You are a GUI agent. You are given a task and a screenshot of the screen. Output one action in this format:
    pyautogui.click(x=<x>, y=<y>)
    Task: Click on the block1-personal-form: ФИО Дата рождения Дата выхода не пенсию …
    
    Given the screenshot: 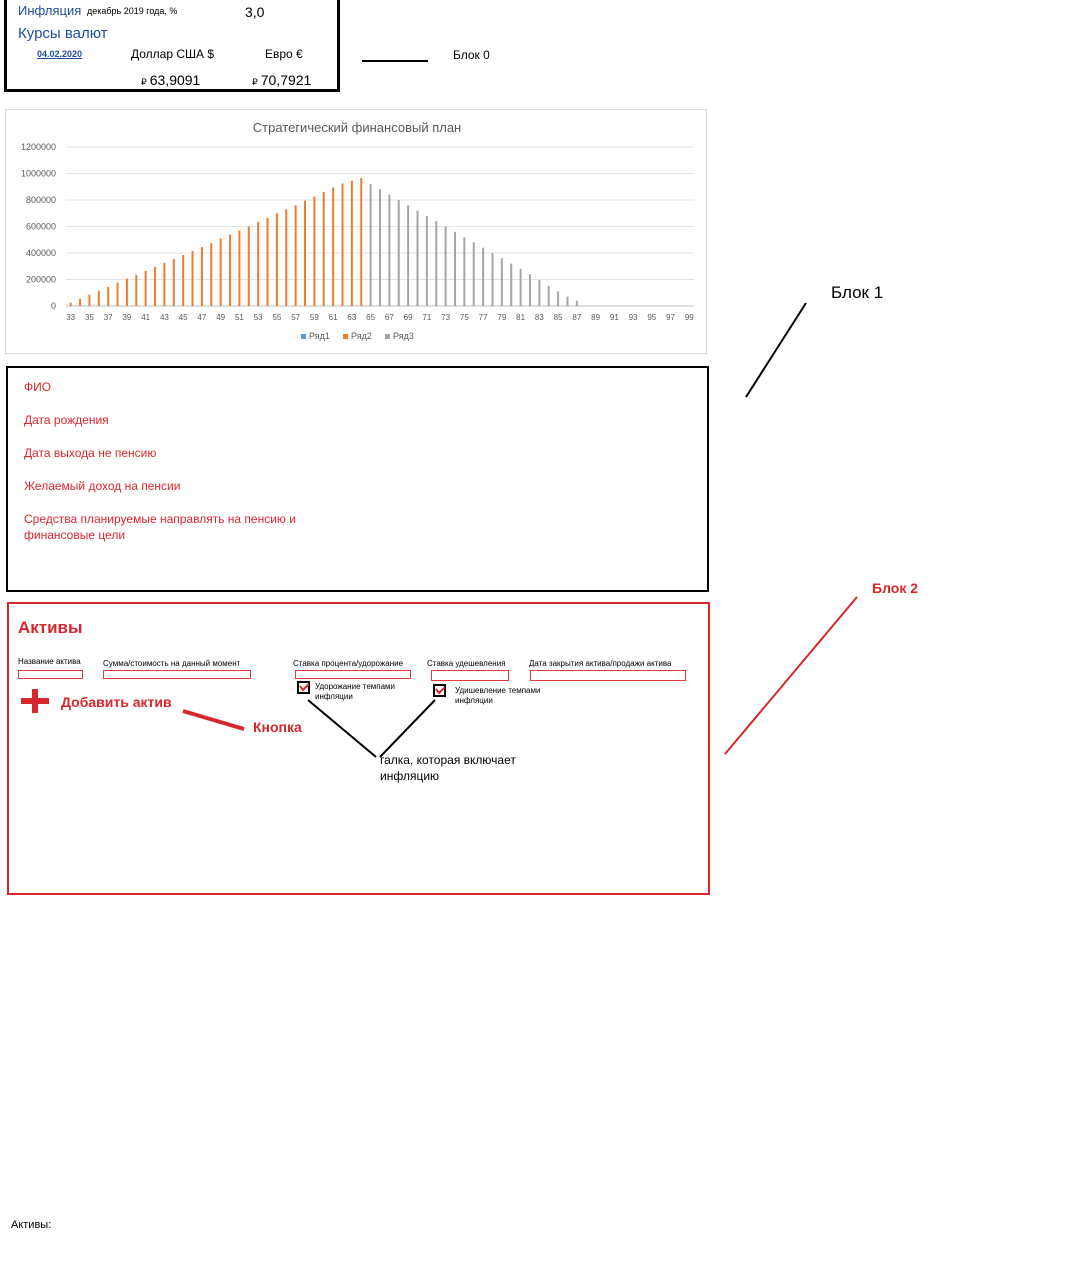 What is the action you would take?
    pyautogui.click(x=357, y=479)
    